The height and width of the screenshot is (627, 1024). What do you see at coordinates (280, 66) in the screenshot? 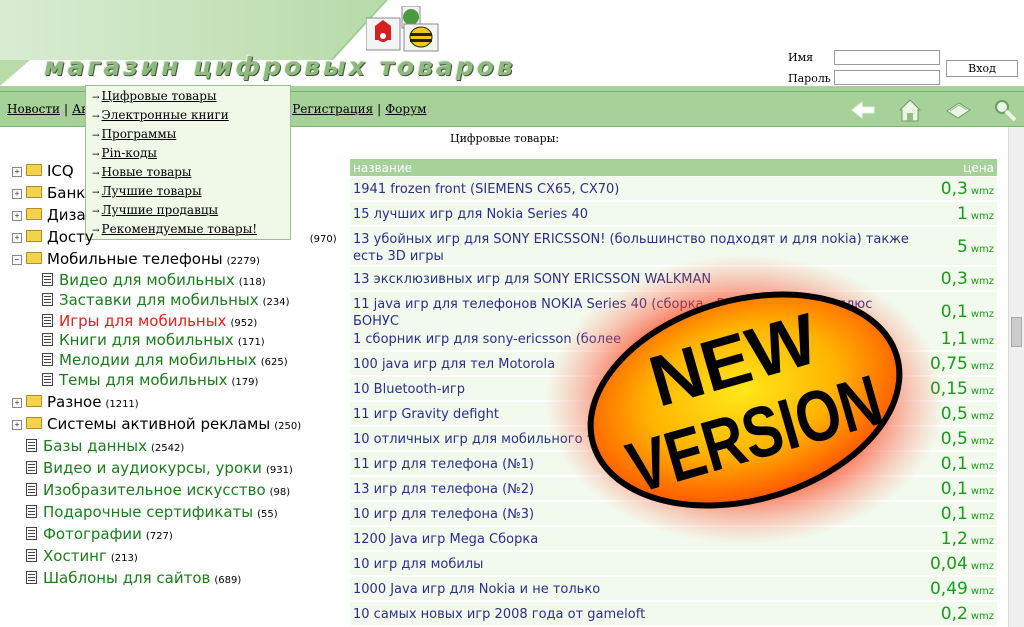
I see `site-logo: магазин цифровых товаров` at bounding box center [280, 66].